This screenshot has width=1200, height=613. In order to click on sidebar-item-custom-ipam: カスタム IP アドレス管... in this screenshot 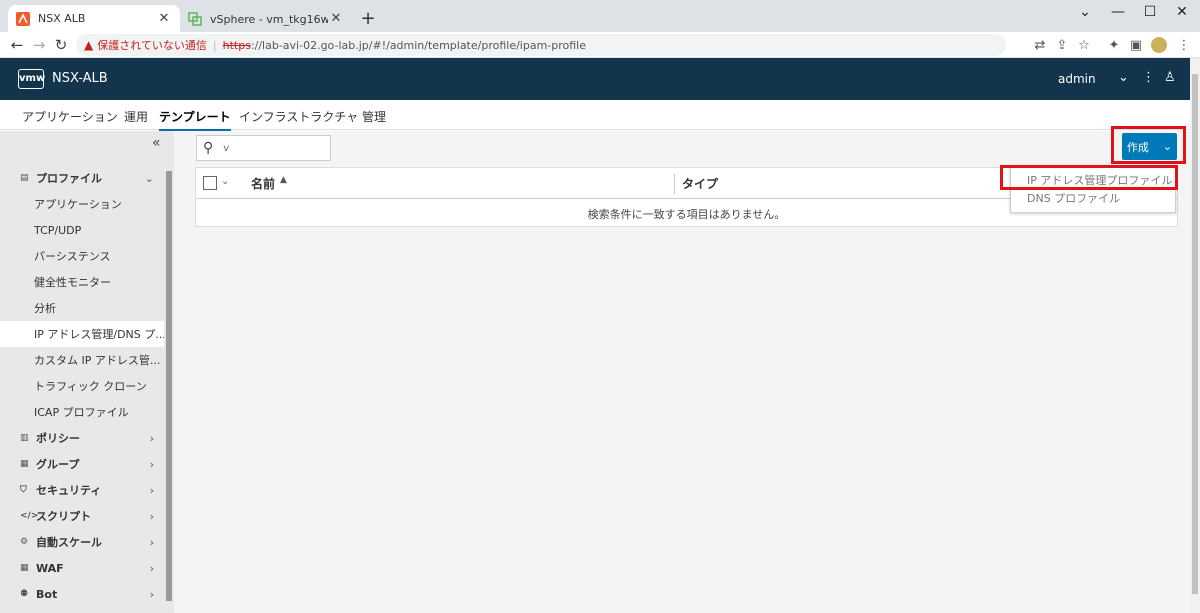, I will do `click(82, 360)`.